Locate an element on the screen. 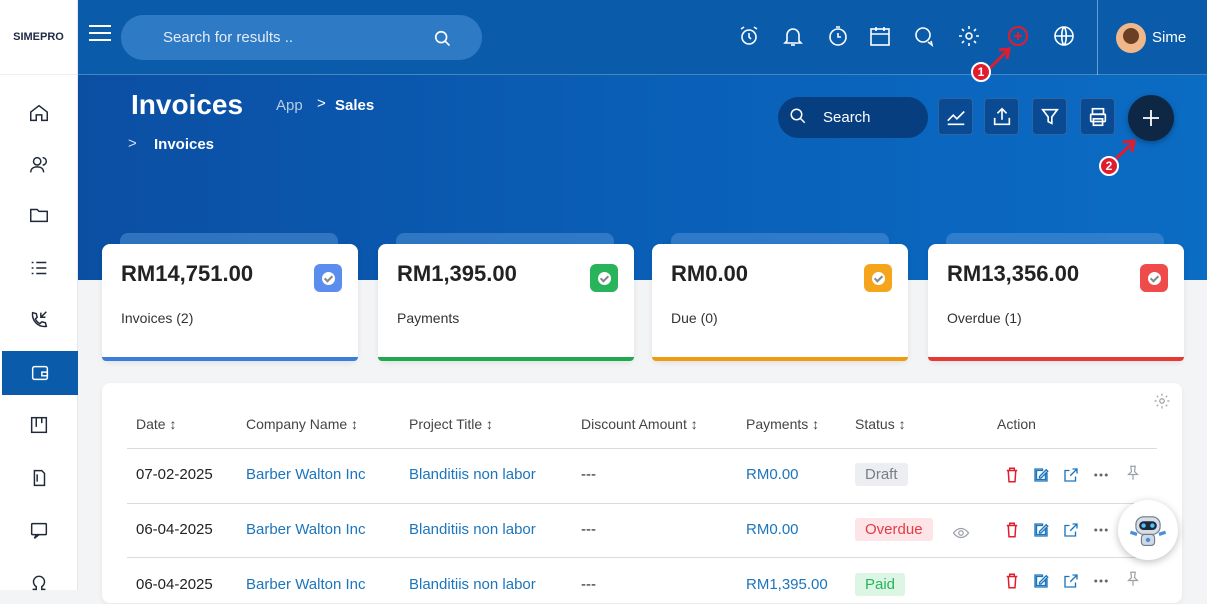 The image size is (1207, 604). plus-icon is located at coordinates (1151, 118).